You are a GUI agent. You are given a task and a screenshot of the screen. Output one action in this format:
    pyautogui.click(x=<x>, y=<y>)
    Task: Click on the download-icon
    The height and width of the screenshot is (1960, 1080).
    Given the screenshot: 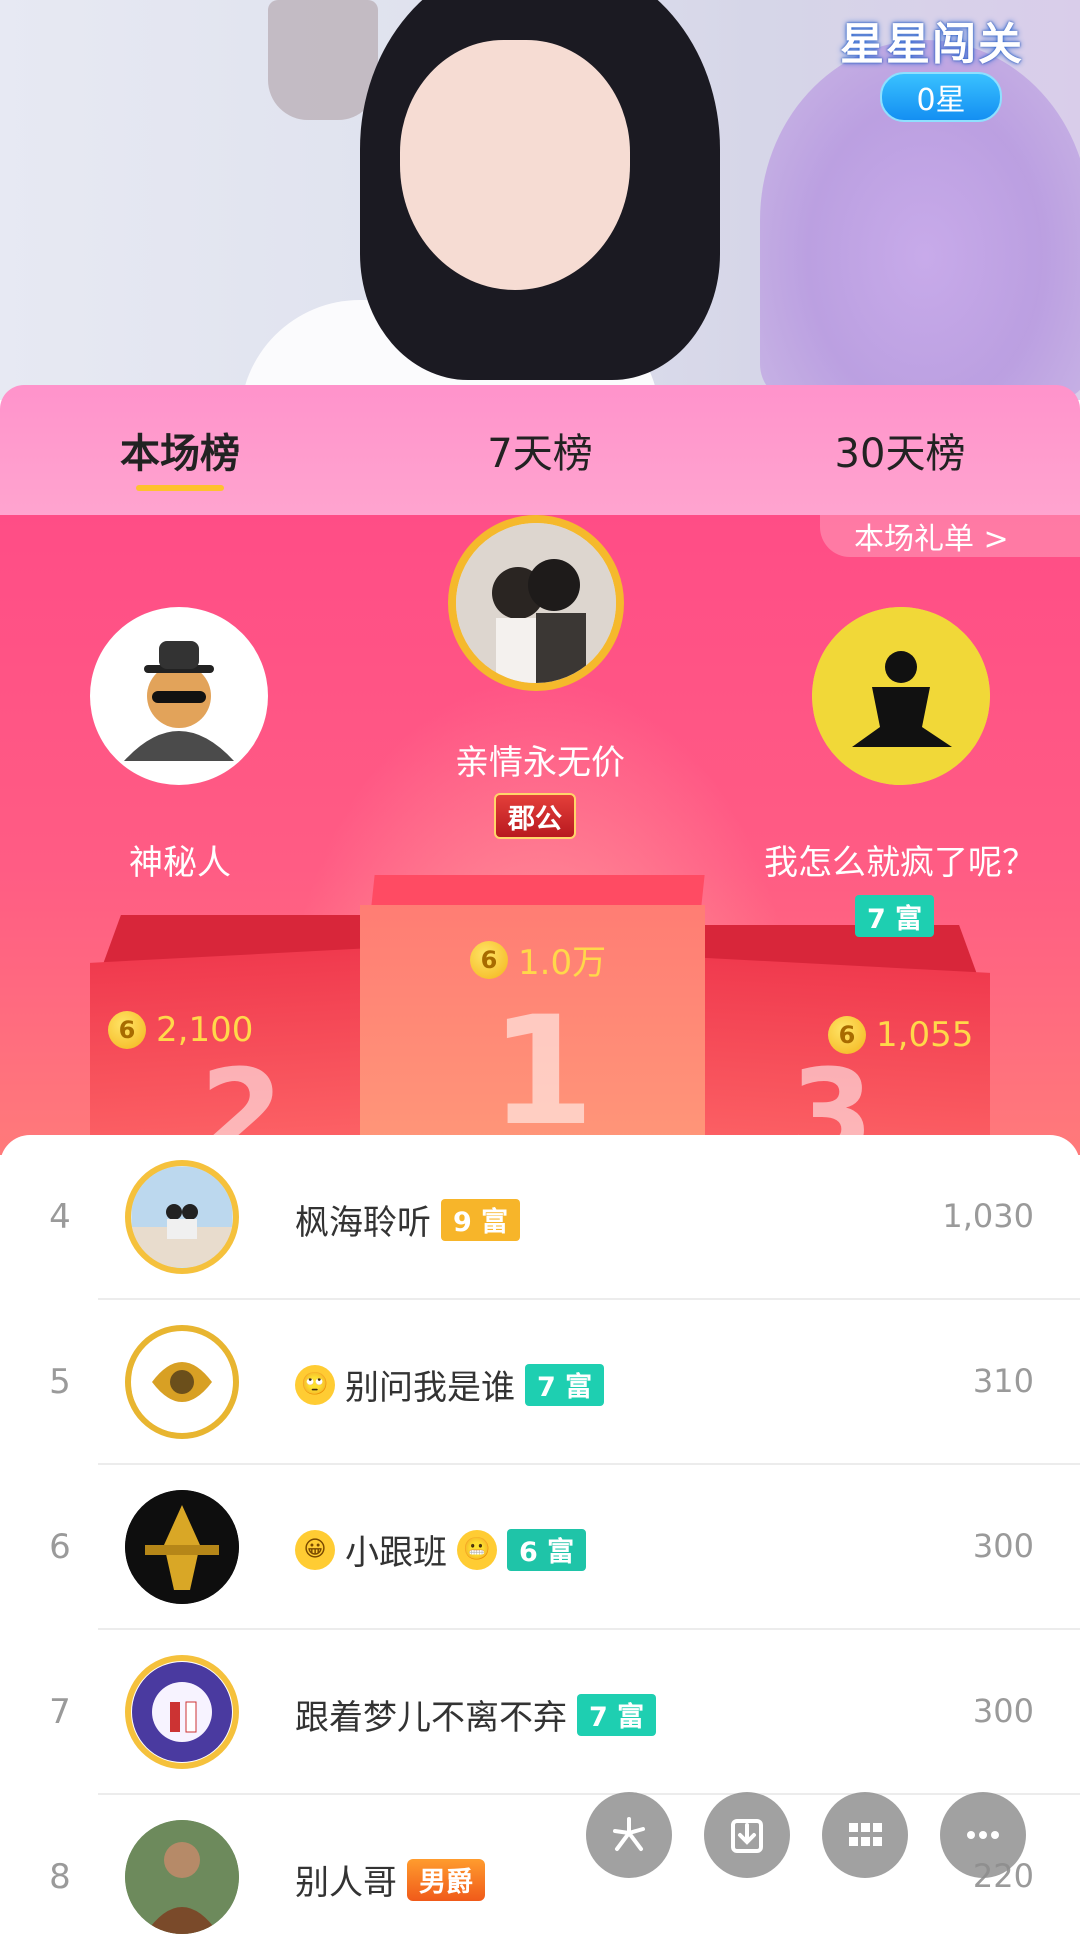 What is the action you would take?
    pyautogui.click(x=747, y=1836)
    